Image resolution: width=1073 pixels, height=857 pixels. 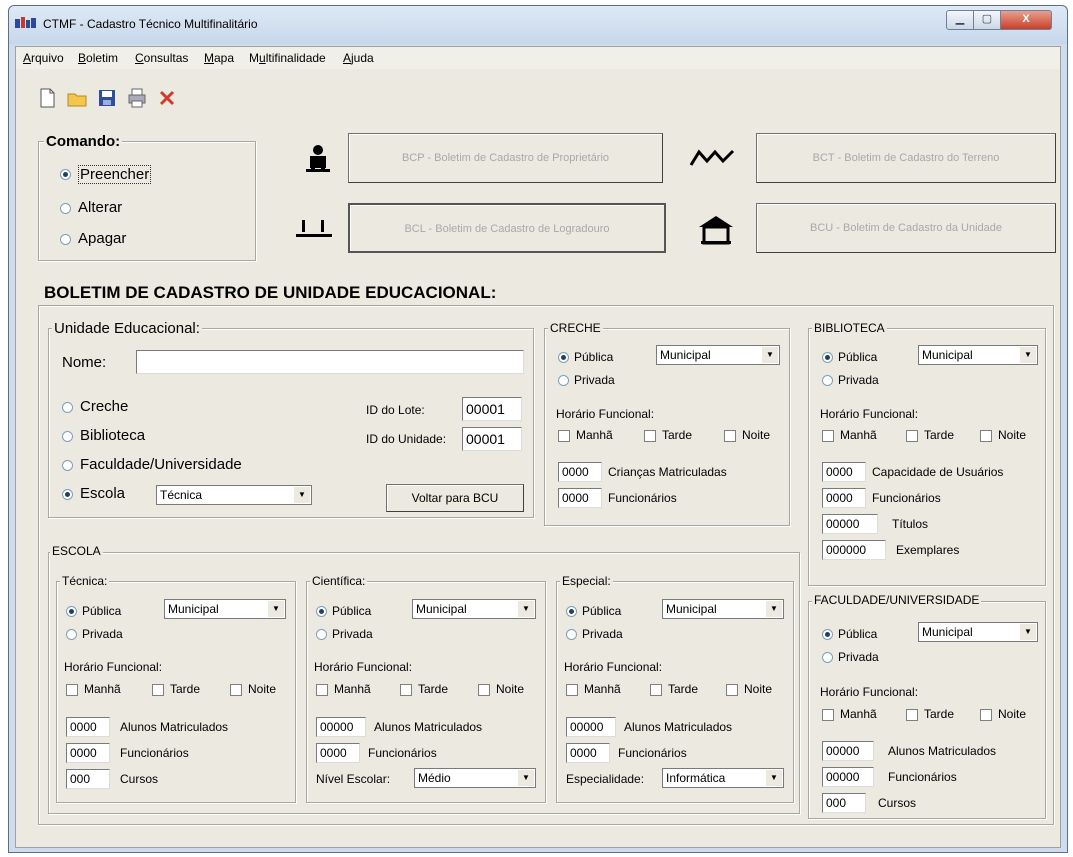 What do you see at coordinates (1012, 714) in the screenshot?
I see `faculdade-label-noite: Noite` at bounding box center [1012, 714].